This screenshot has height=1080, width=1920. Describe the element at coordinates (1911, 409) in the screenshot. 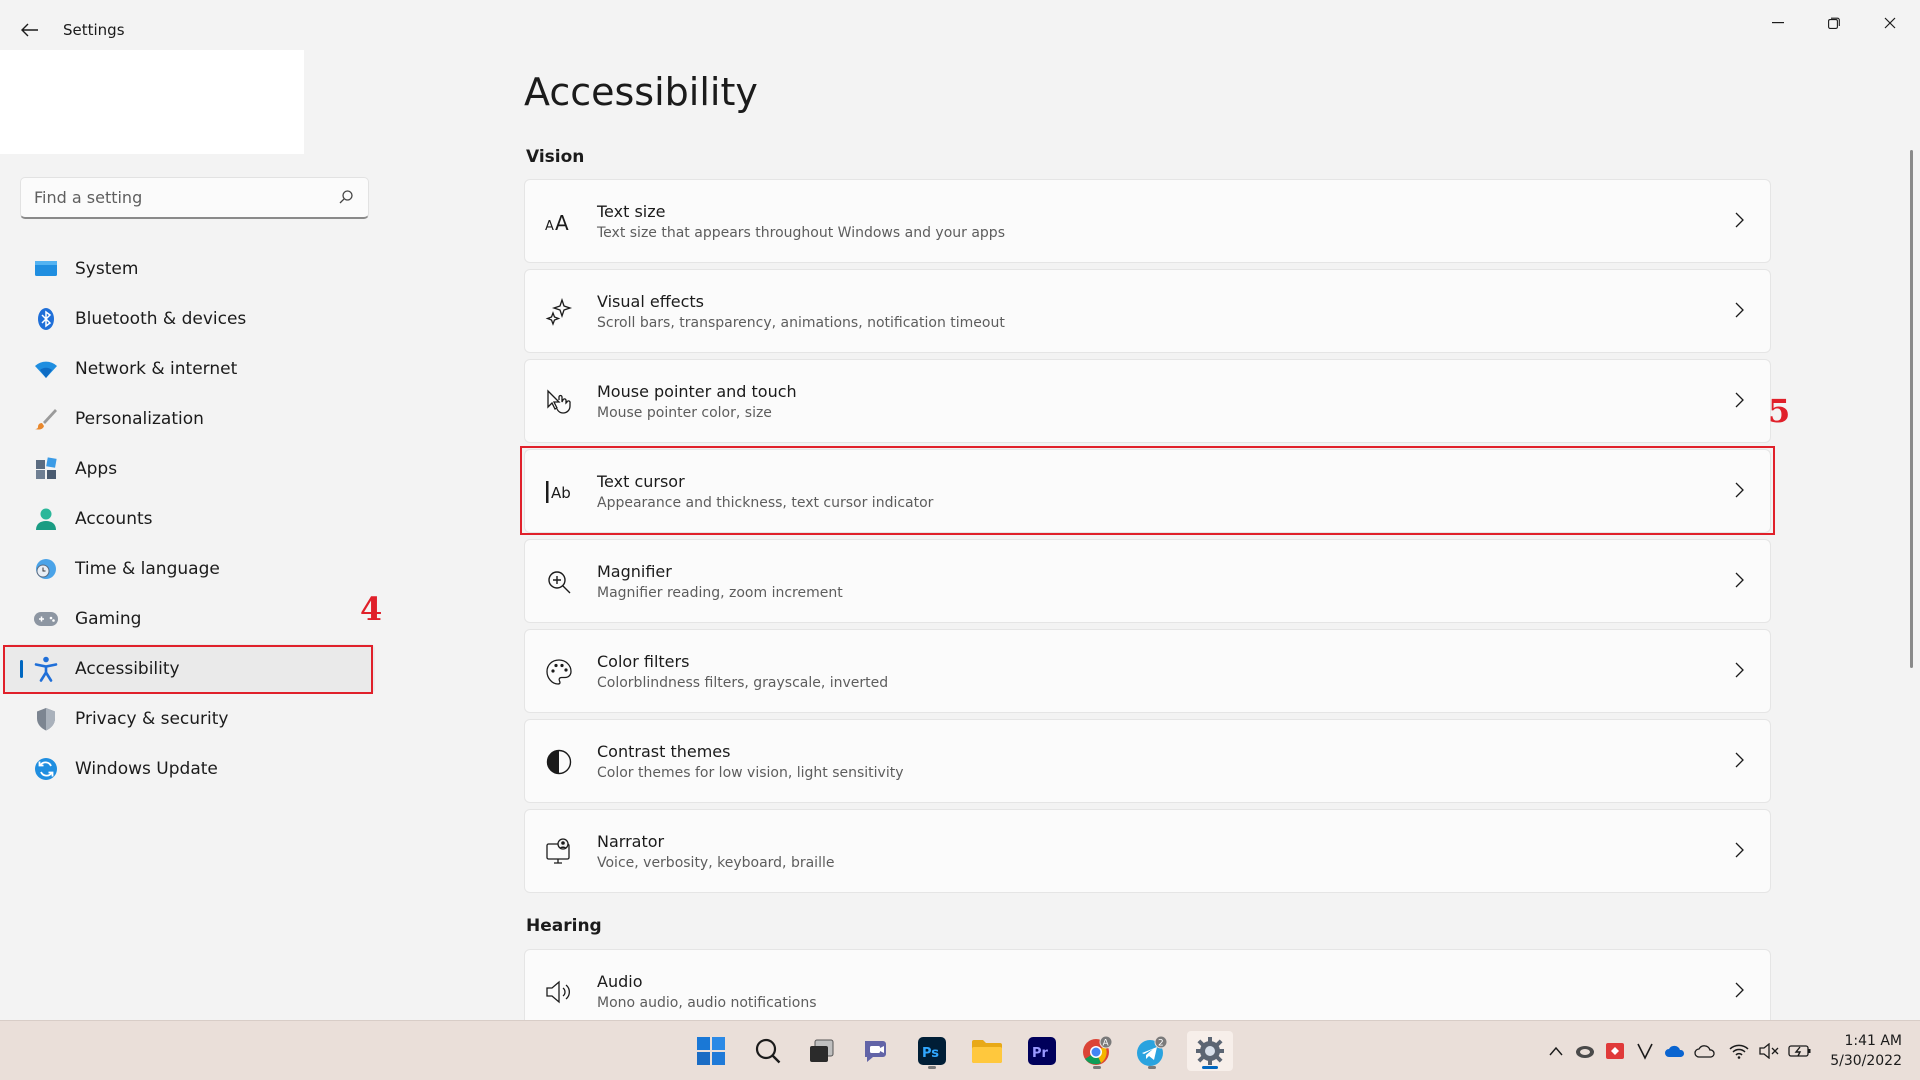

I see `scrollbar` at that location.